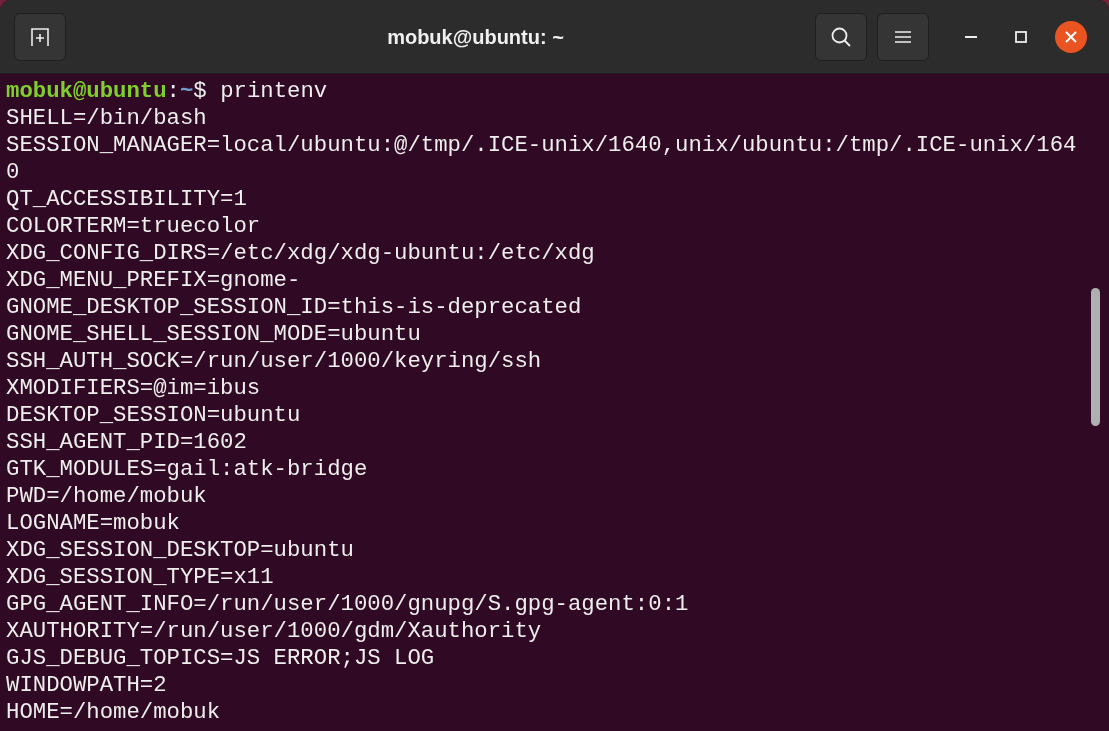 The height and width of the screenshot is (731, 1109). What do you see at coordinates (1021, 36) in the screenshot?
I see `maximize-icon` at bounding box center [1021, 36].